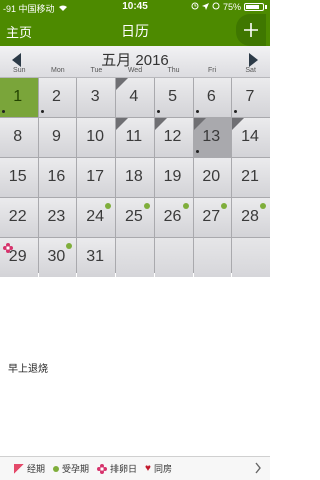 The height and width of the screenshot is (480, 320). I want to click on calendar-day-cell: 11, so click(135, 137).